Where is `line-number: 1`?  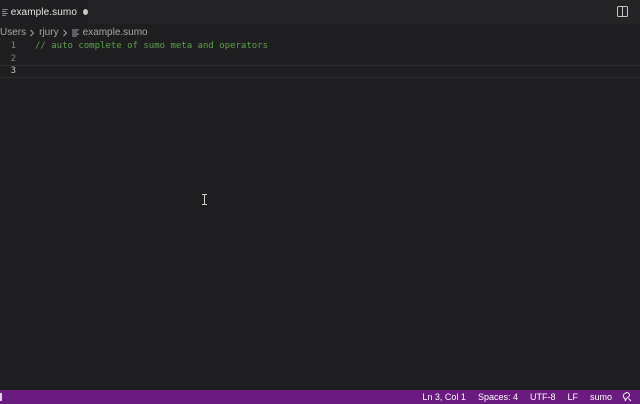
line-number: 1 is located at coordinates (13, 46).